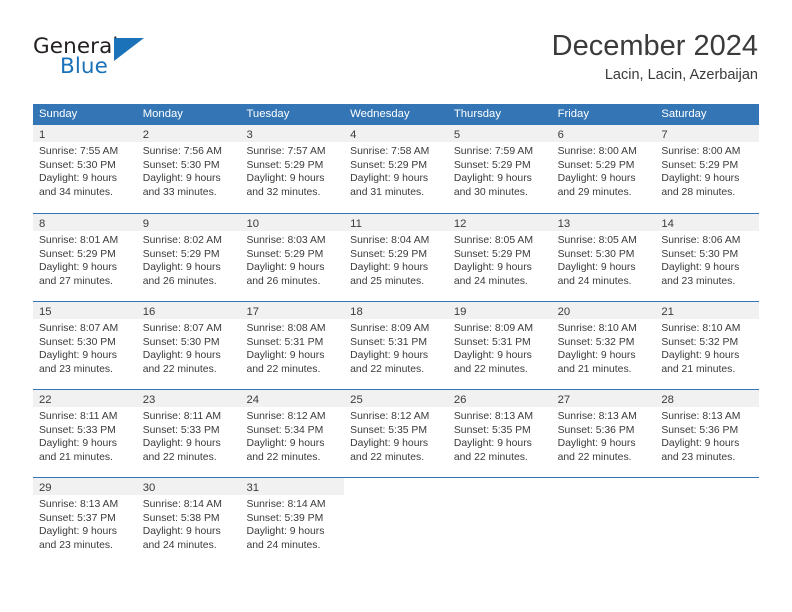 This screenshot has height=612, width=792. Describe the element at coordinates (493, 151) in the screenshot. I see `sunrise-text: Sunrise: 7:59 AM` at that location.